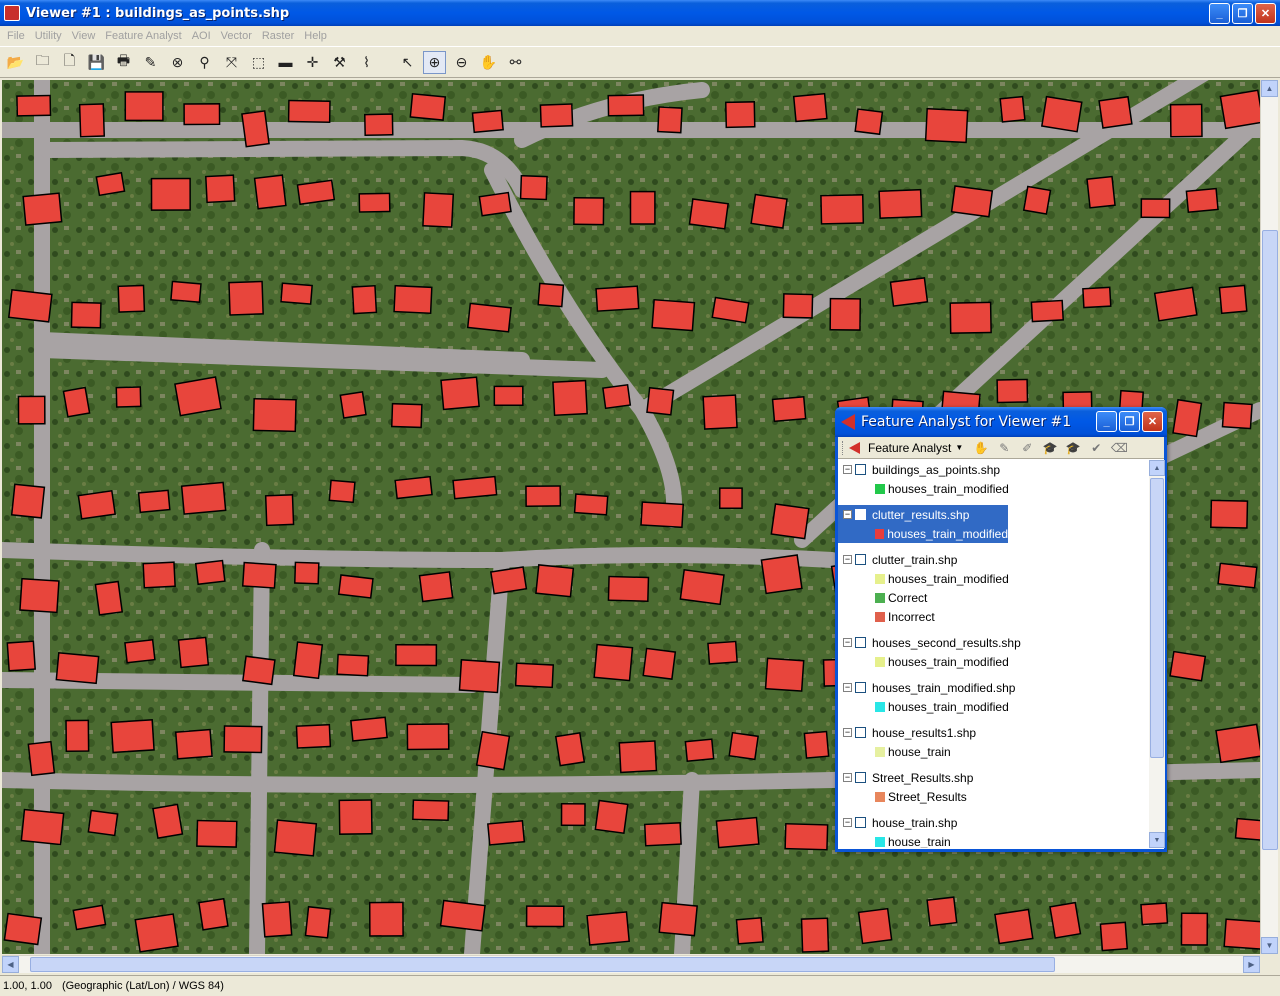  I want to click on scroll-left-icon: ◀, so click(10, 964).